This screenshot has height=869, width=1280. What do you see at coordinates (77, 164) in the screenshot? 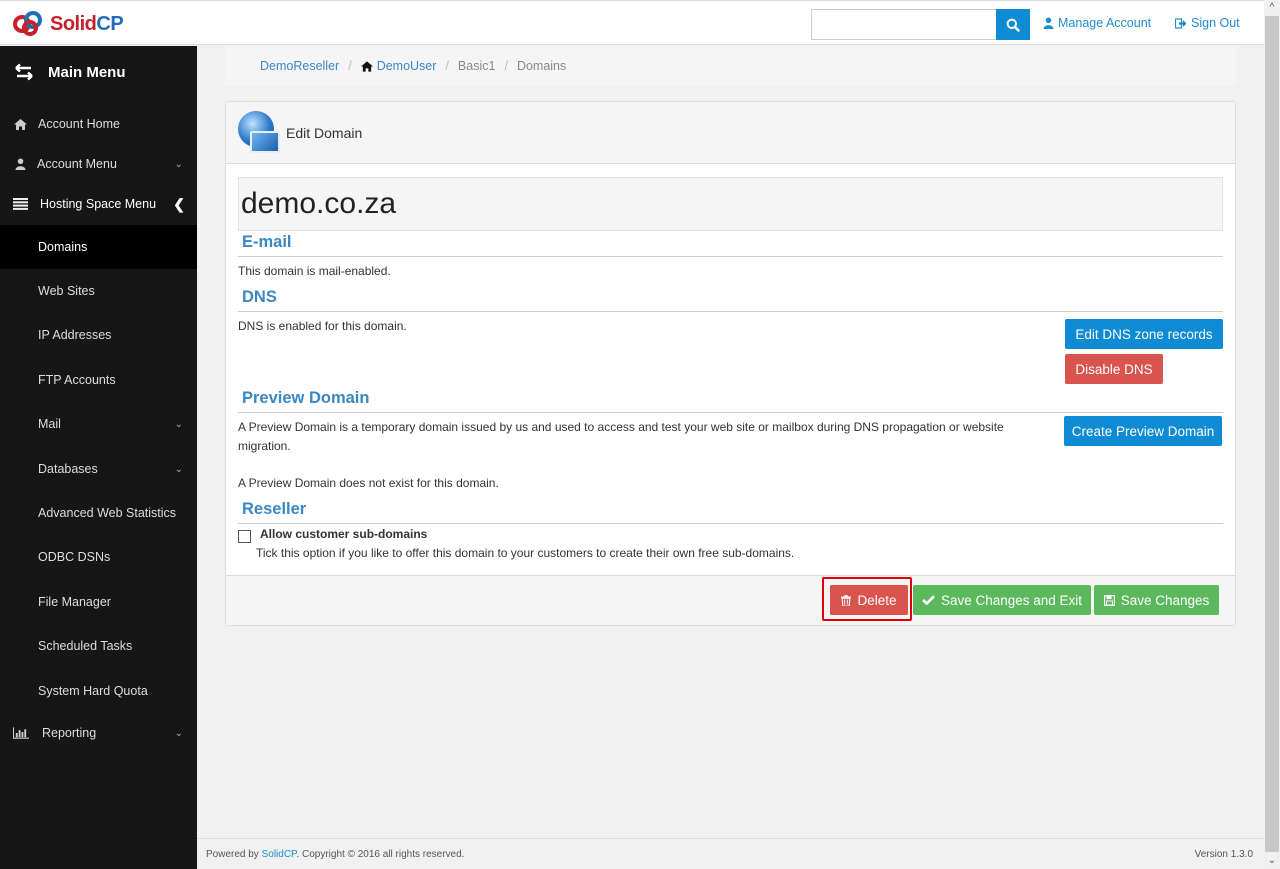
I see `sidebar-item-label: Account Menu` at bounding box center [77, 164].